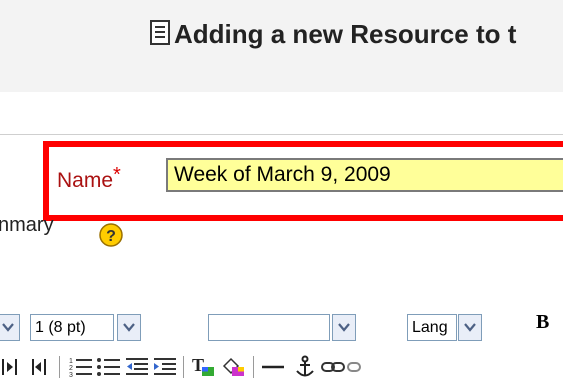 Image resolution: width=563 pixels, height=389 pixels. Describe the element at coordinates (27, 225) in the screenshot. I see `summary-label: nmary` at that location.